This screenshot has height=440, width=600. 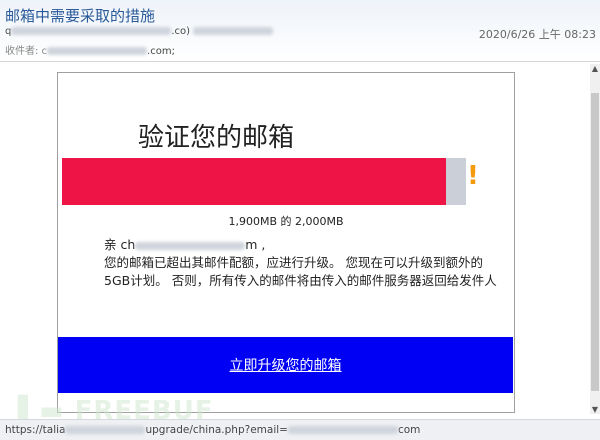 What do you see at coordinates (286, 221) in the screenshot?
I see `usage-text: 1,900MB 的 2,000MB` at bounding box center [286, 221].